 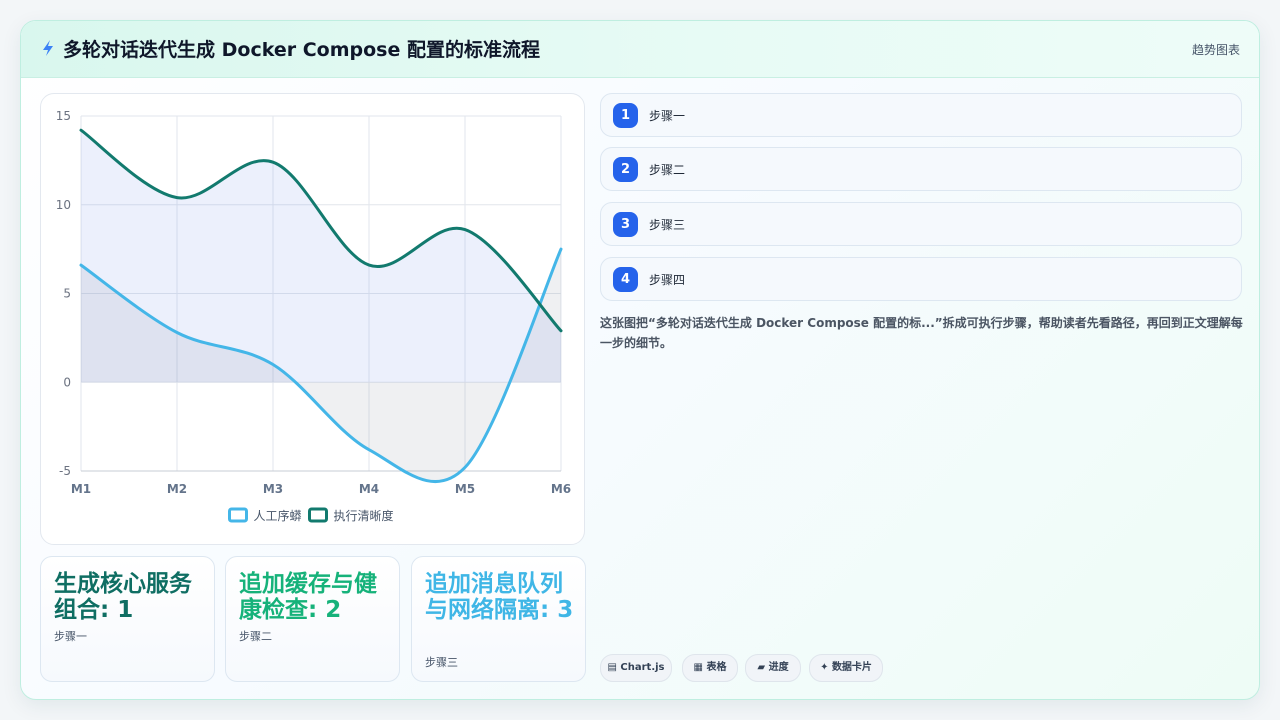 What do you see at coordinates (123, 597) in the screenshot?
I see `kpi-value: 生成核心服务组合: 1` at bounding box center [123, 597].